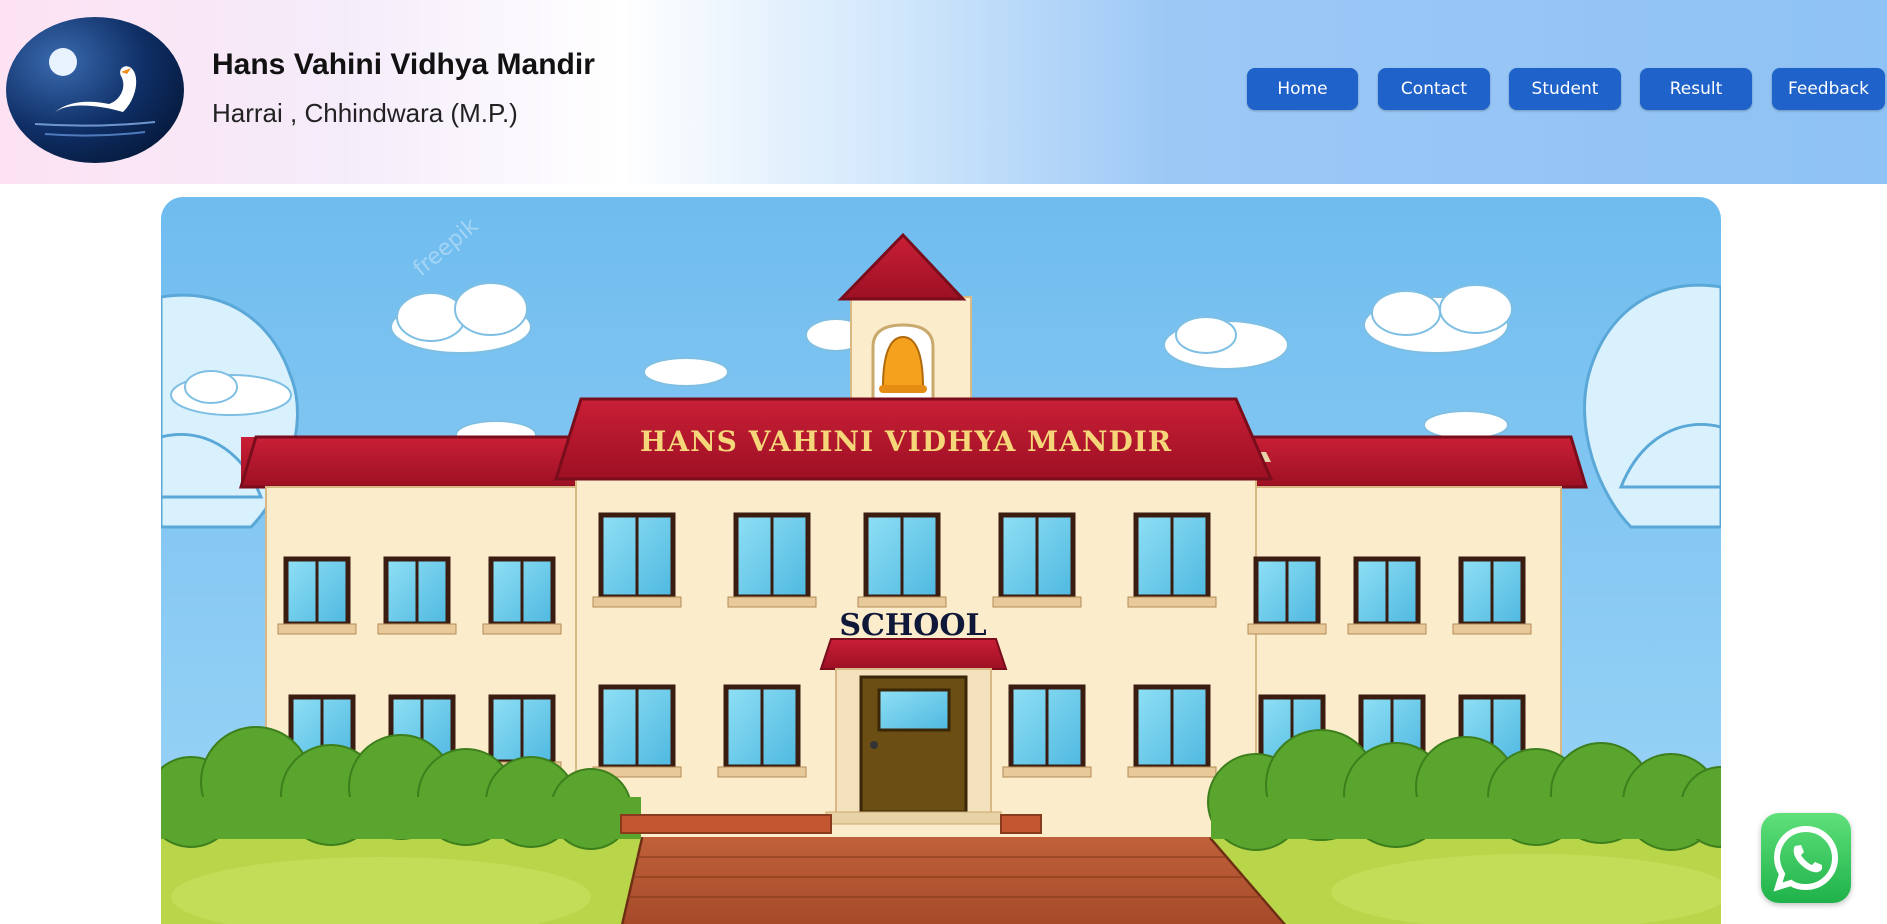  What do you see at coordinates (913, 654) in the screenshot?
I see `entrance-awning` at bounding box center [913, 654].